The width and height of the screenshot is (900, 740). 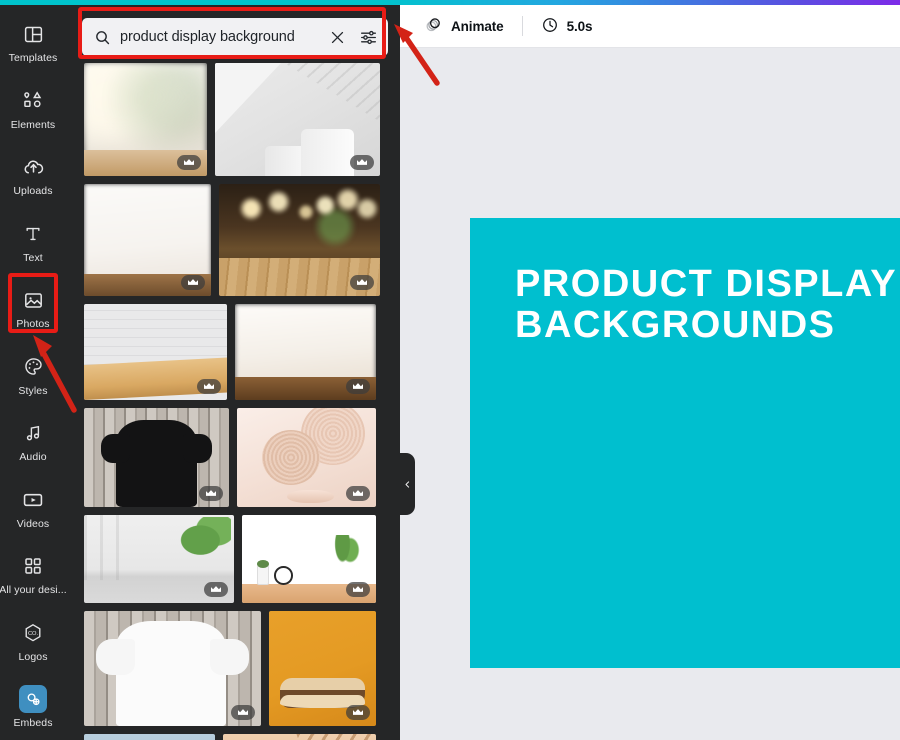 What do you see at coordinates (33, 58) in the screenshot?
I see `sidebar-item-label: Templates` at bounding box center [33, 58].